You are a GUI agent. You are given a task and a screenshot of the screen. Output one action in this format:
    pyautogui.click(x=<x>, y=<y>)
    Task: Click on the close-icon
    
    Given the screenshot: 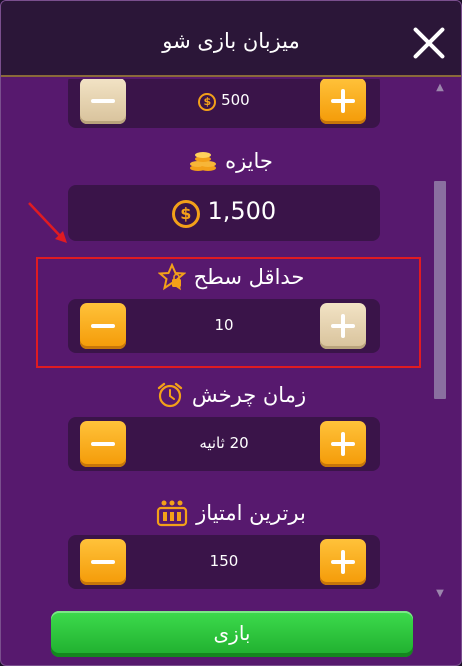 What is the action you would take?
    pyautogui.click(x=429, y=43)
    